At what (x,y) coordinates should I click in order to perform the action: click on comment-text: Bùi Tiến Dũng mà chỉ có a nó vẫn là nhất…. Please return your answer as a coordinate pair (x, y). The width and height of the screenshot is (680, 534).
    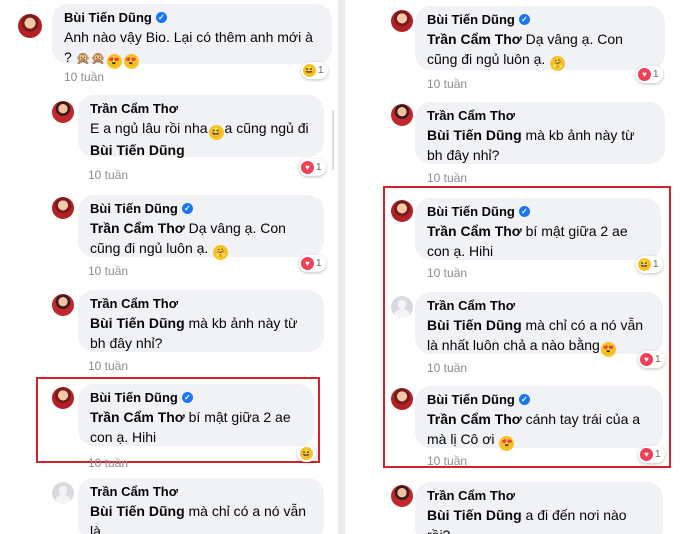
    Looking at the image, I should click on (535, 337).